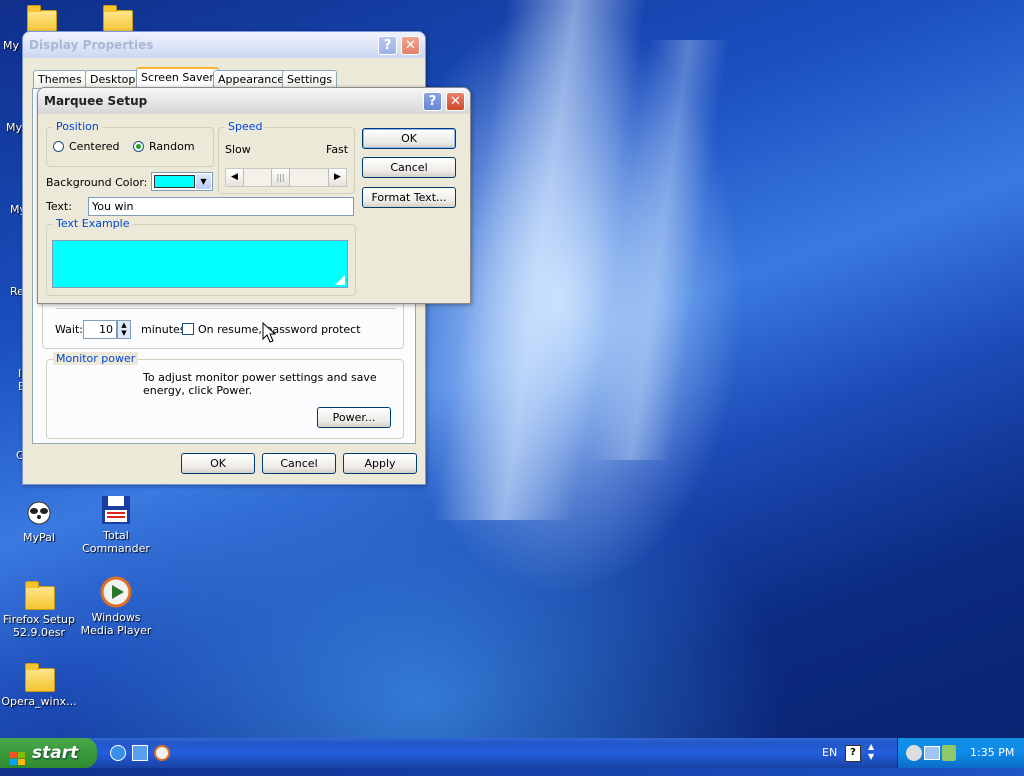 Image resolution: width=1024 pixels, height=776 pixels. Describe the element at coordinates (188, 329) in the screenshot. I see `resume-password-checkbox` at that location.